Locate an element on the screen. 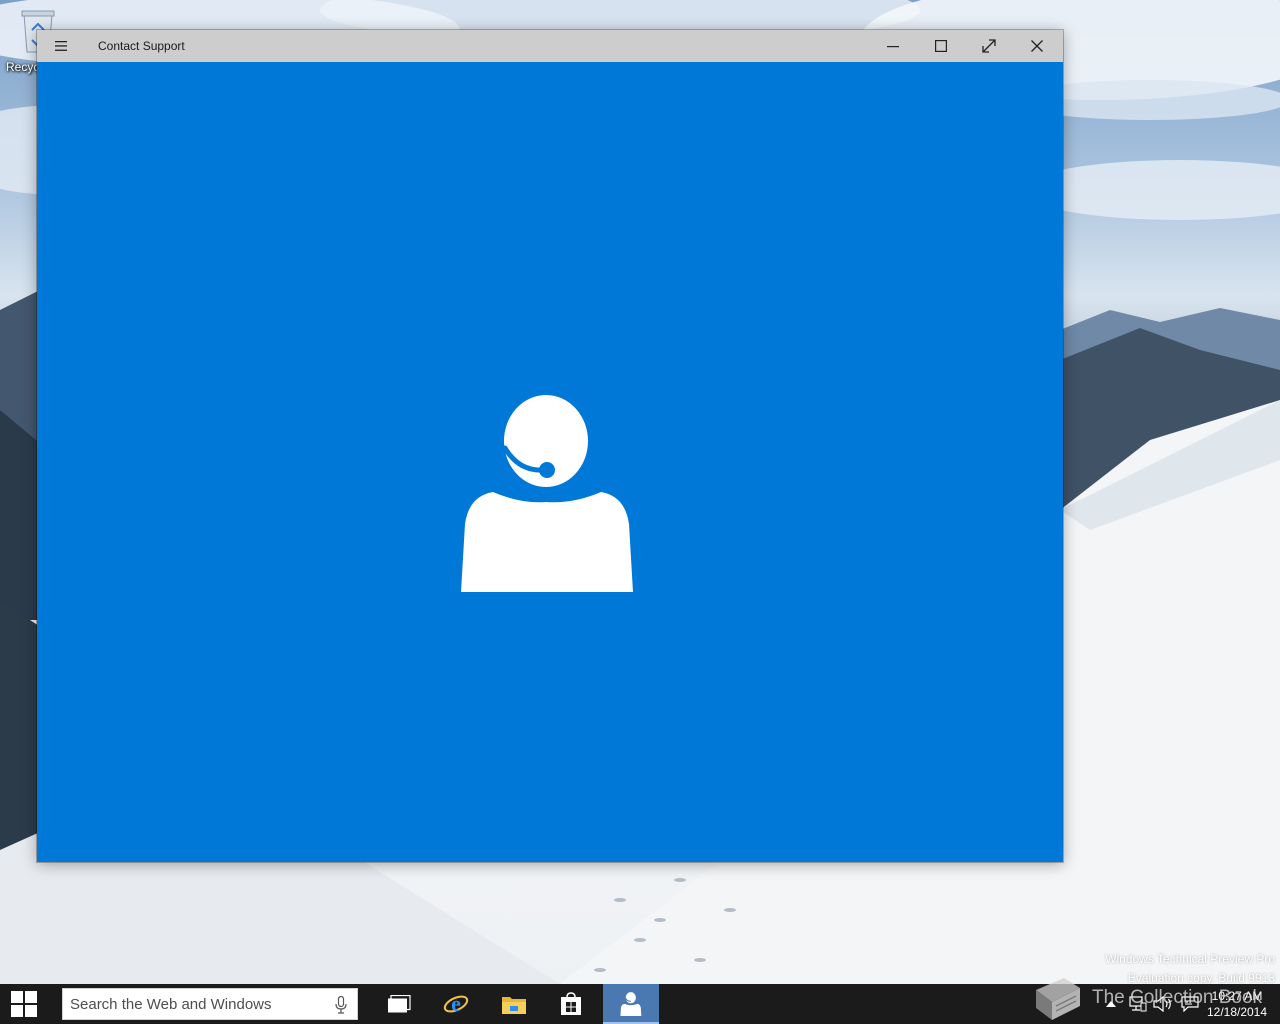 The height and width of the screenshot is (1024, 1280). notification-icon is located at coordinates (1190, 1004).